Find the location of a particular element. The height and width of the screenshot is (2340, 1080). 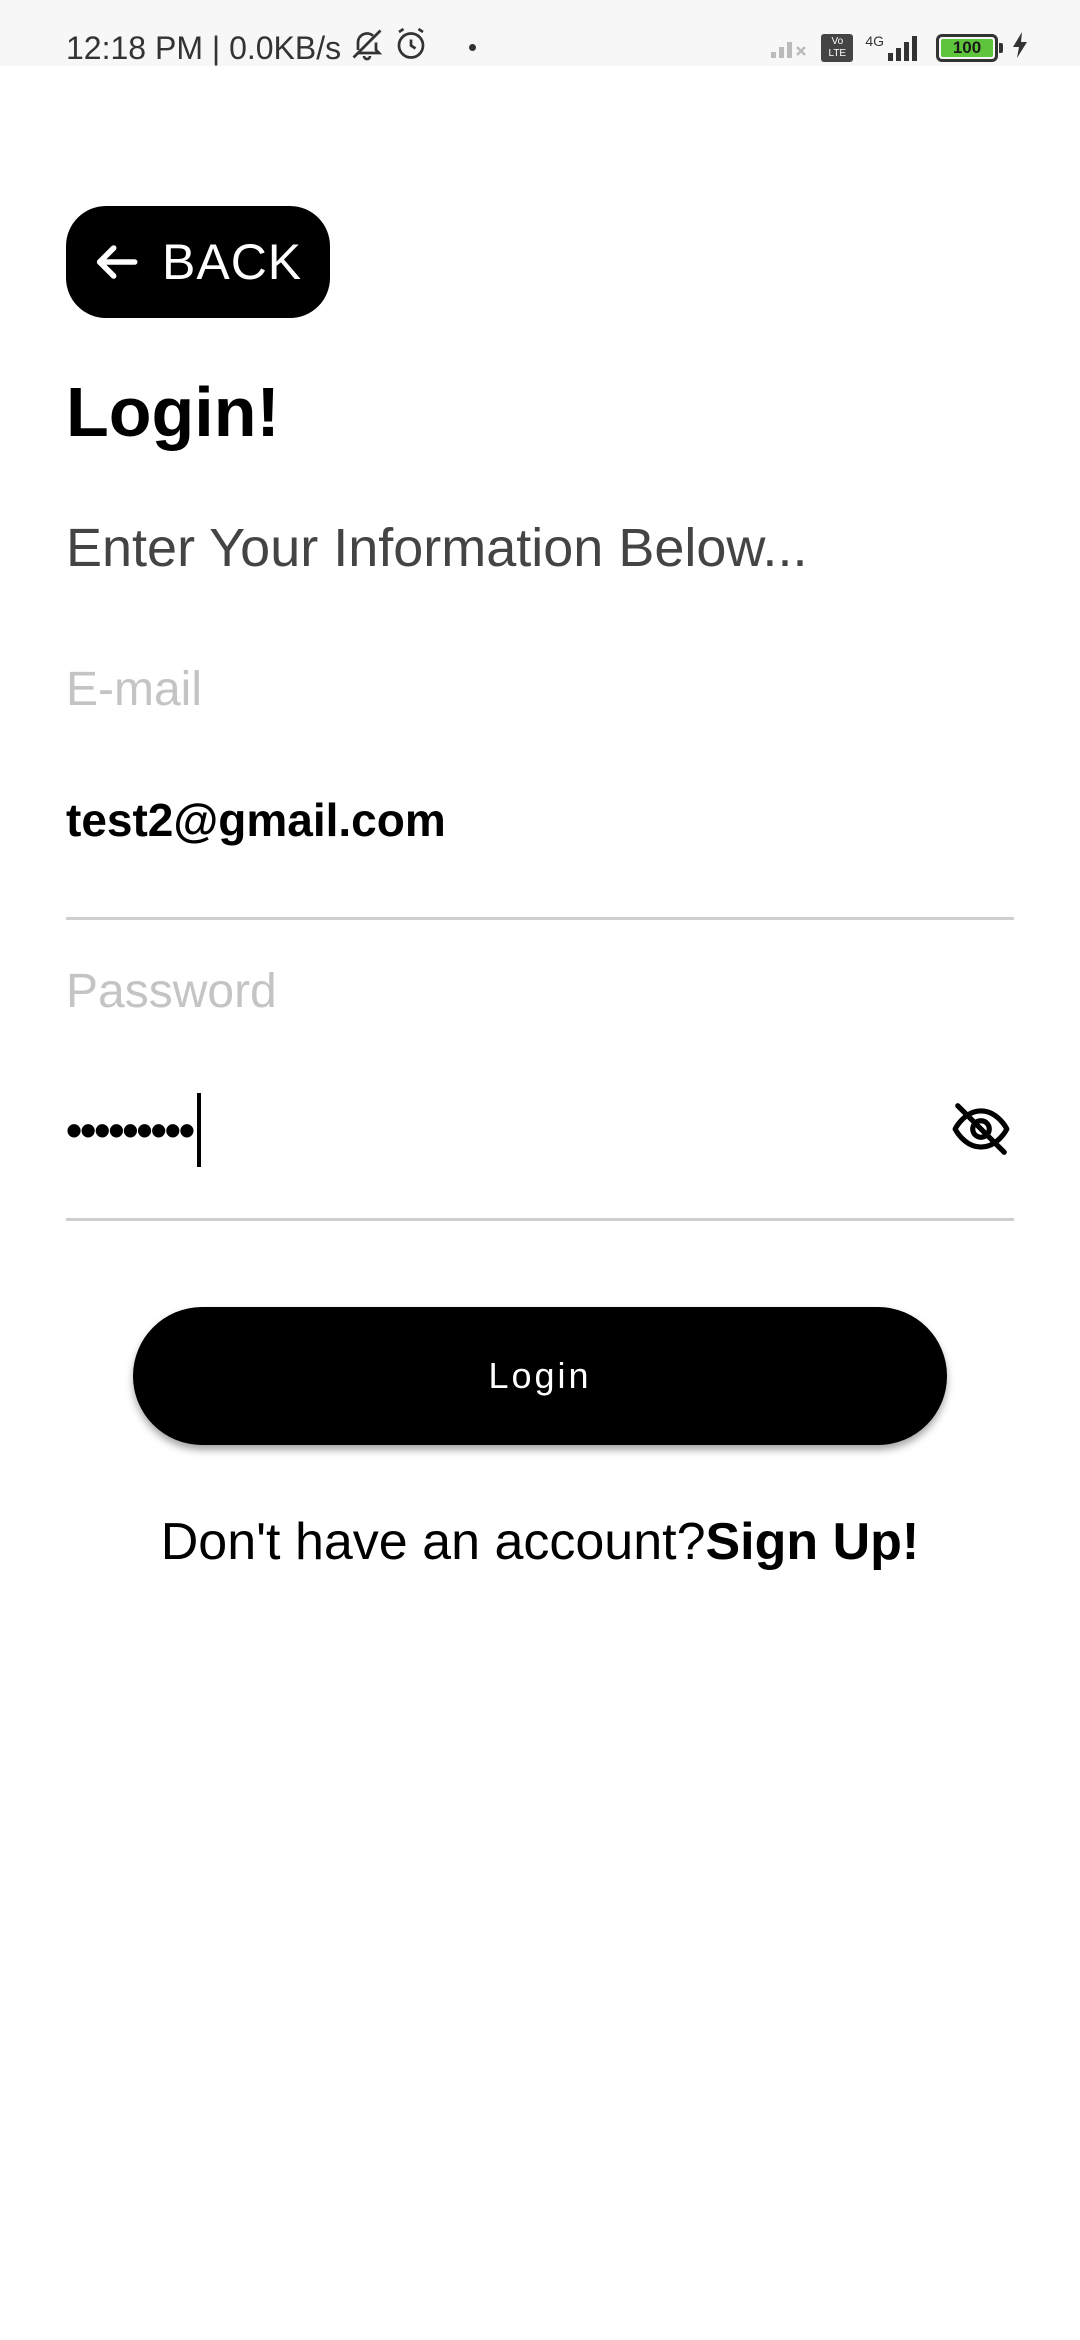

battery-icon: 100 is located at coordinates (969, 47).